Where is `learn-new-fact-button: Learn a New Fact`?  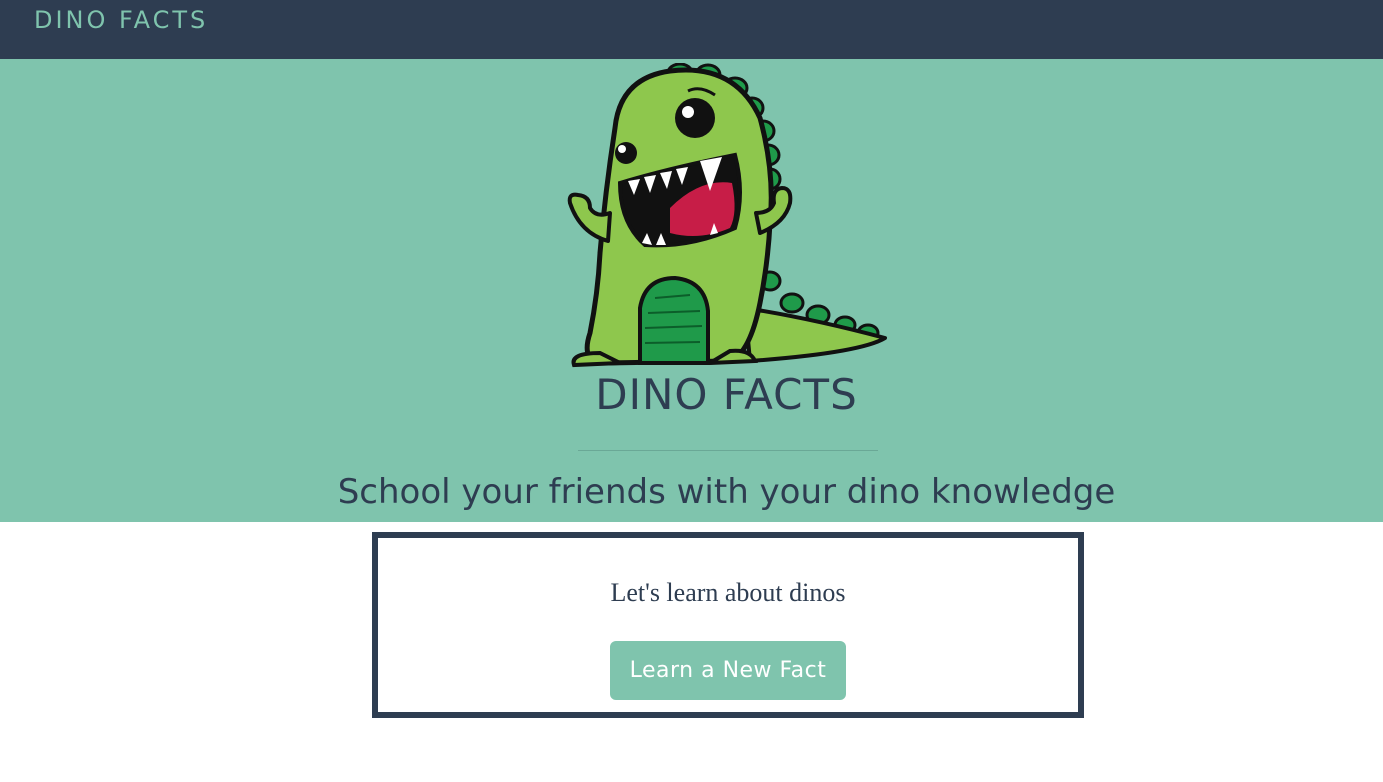
learn-new-fact-button: Learn a New Fact is located at coordinates (728, 670).